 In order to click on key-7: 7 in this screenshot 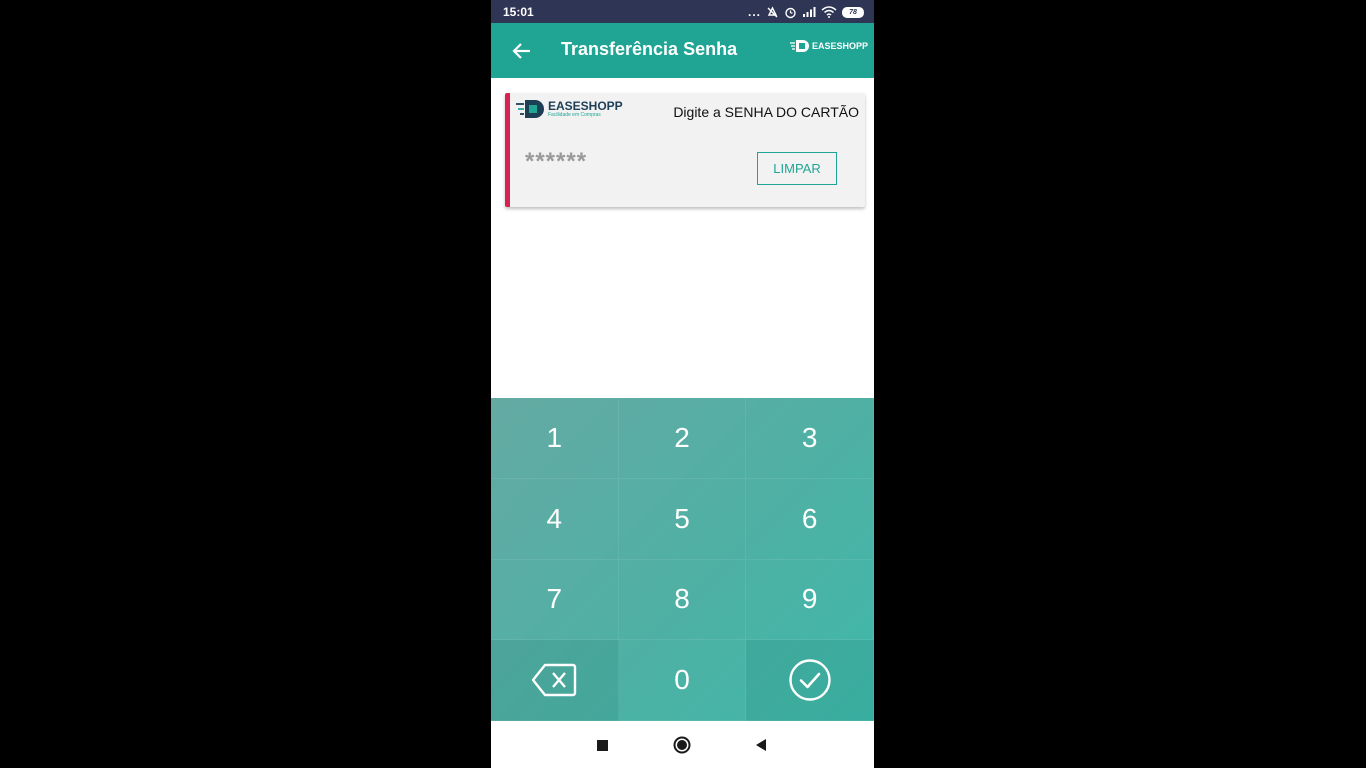, I will do `click(555, 600)`.